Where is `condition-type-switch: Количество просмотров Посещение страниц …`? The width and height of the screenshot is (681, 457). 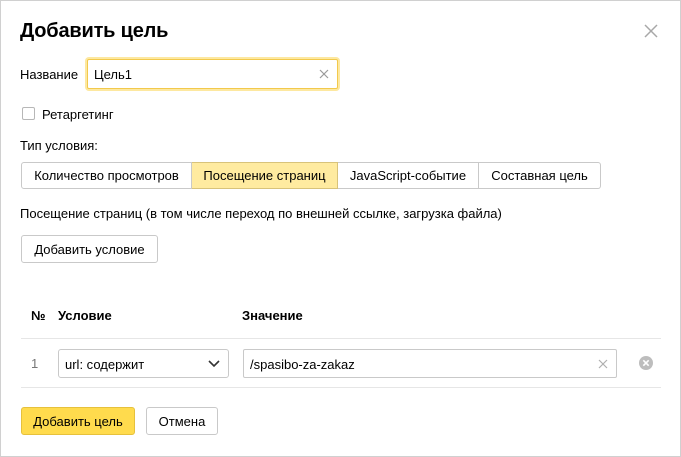
condition-type-switch: Количество просмотров Посещение страниц … is located at coordinates (311, 175).